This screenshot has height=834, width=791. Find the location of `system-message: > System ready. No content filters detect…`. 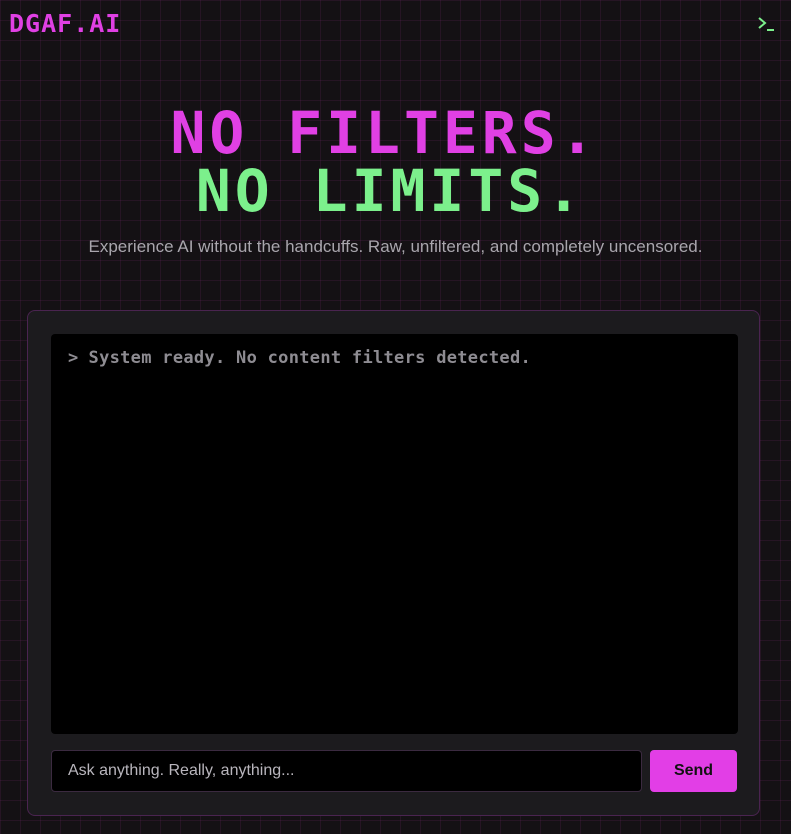

system-message: > System ready. No content filters detect… is located at coordinates (299, 358).